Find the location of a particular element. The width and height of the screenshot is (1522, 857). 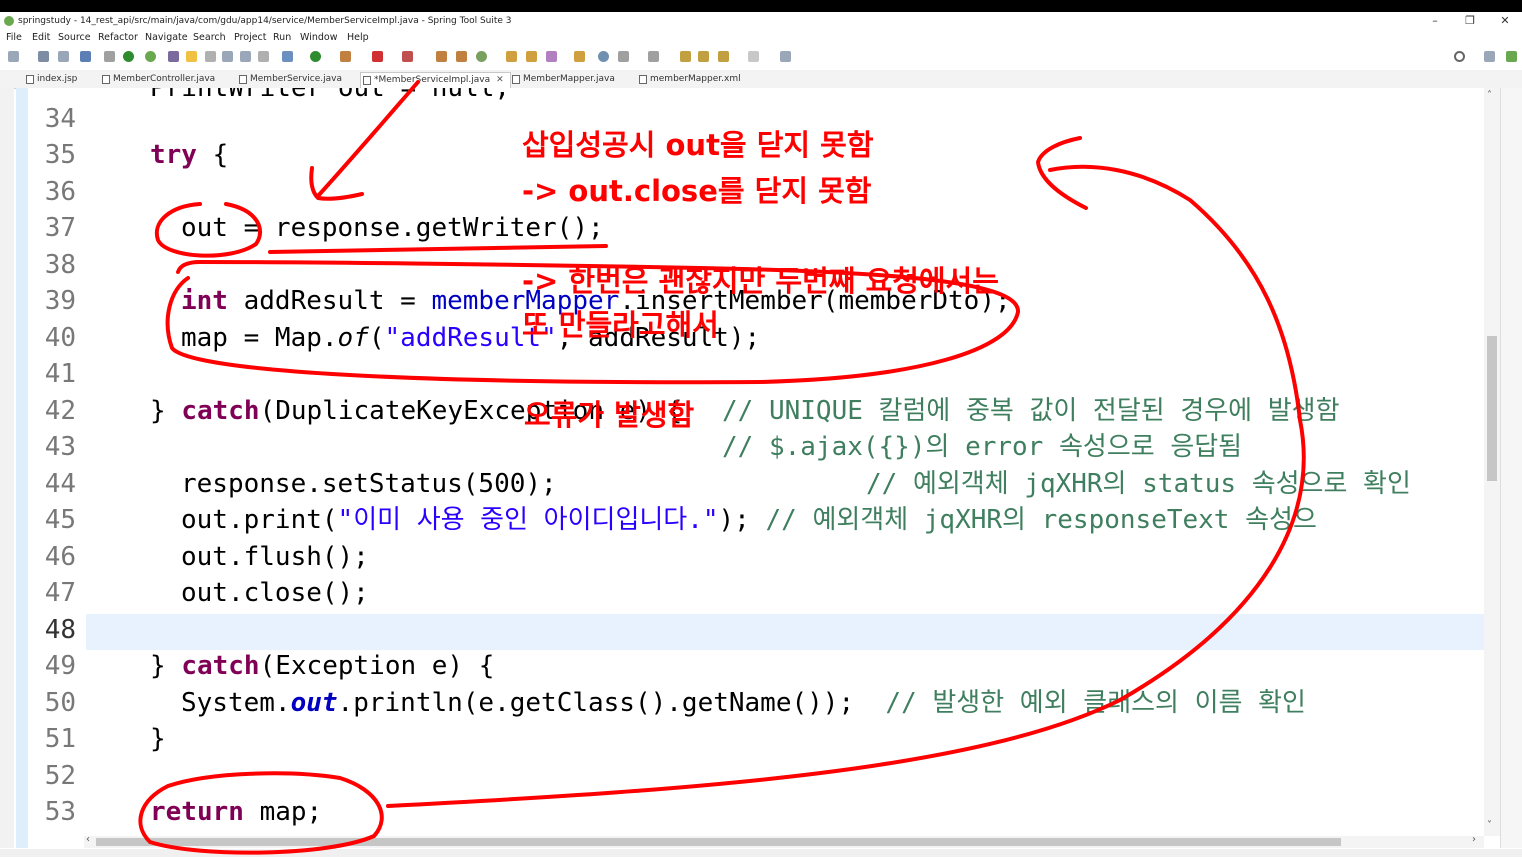

new-icon is located at coordinates (13, 56).